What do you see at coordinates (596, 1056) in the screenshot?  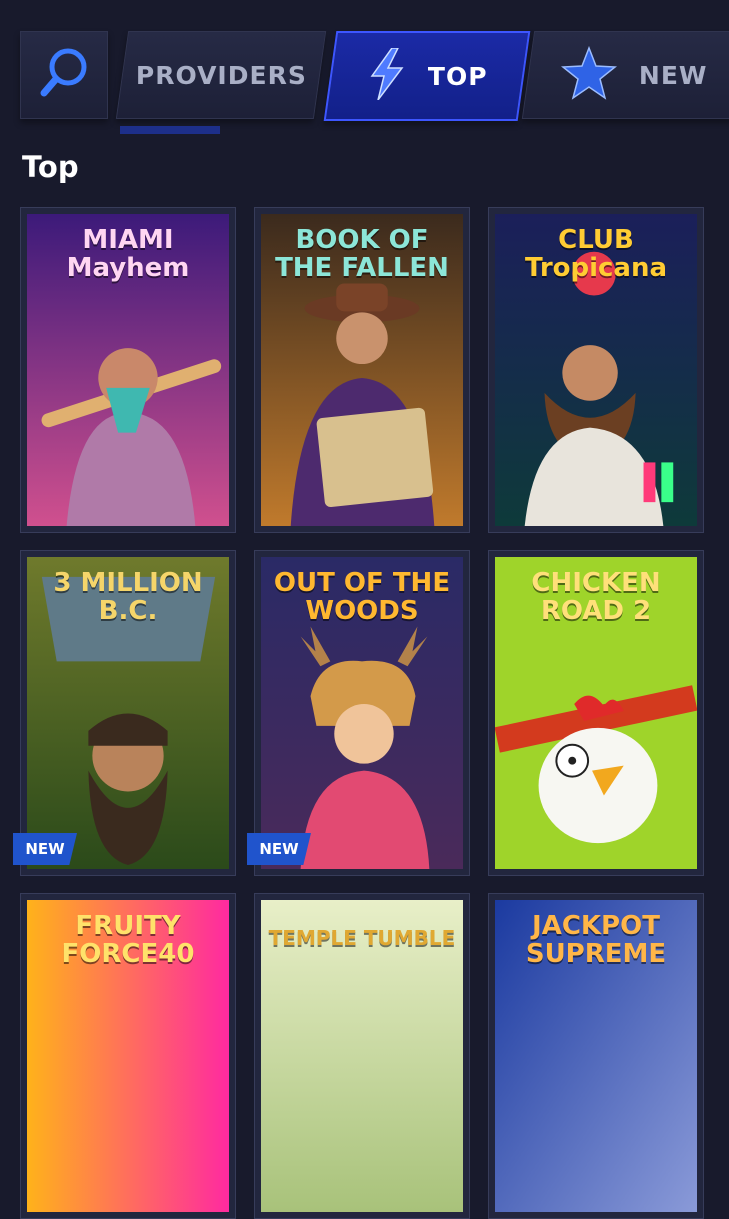 I see `game-card-jackpot-supreme: JACKPOT SUPREME` at bounding box center [596, 1056].